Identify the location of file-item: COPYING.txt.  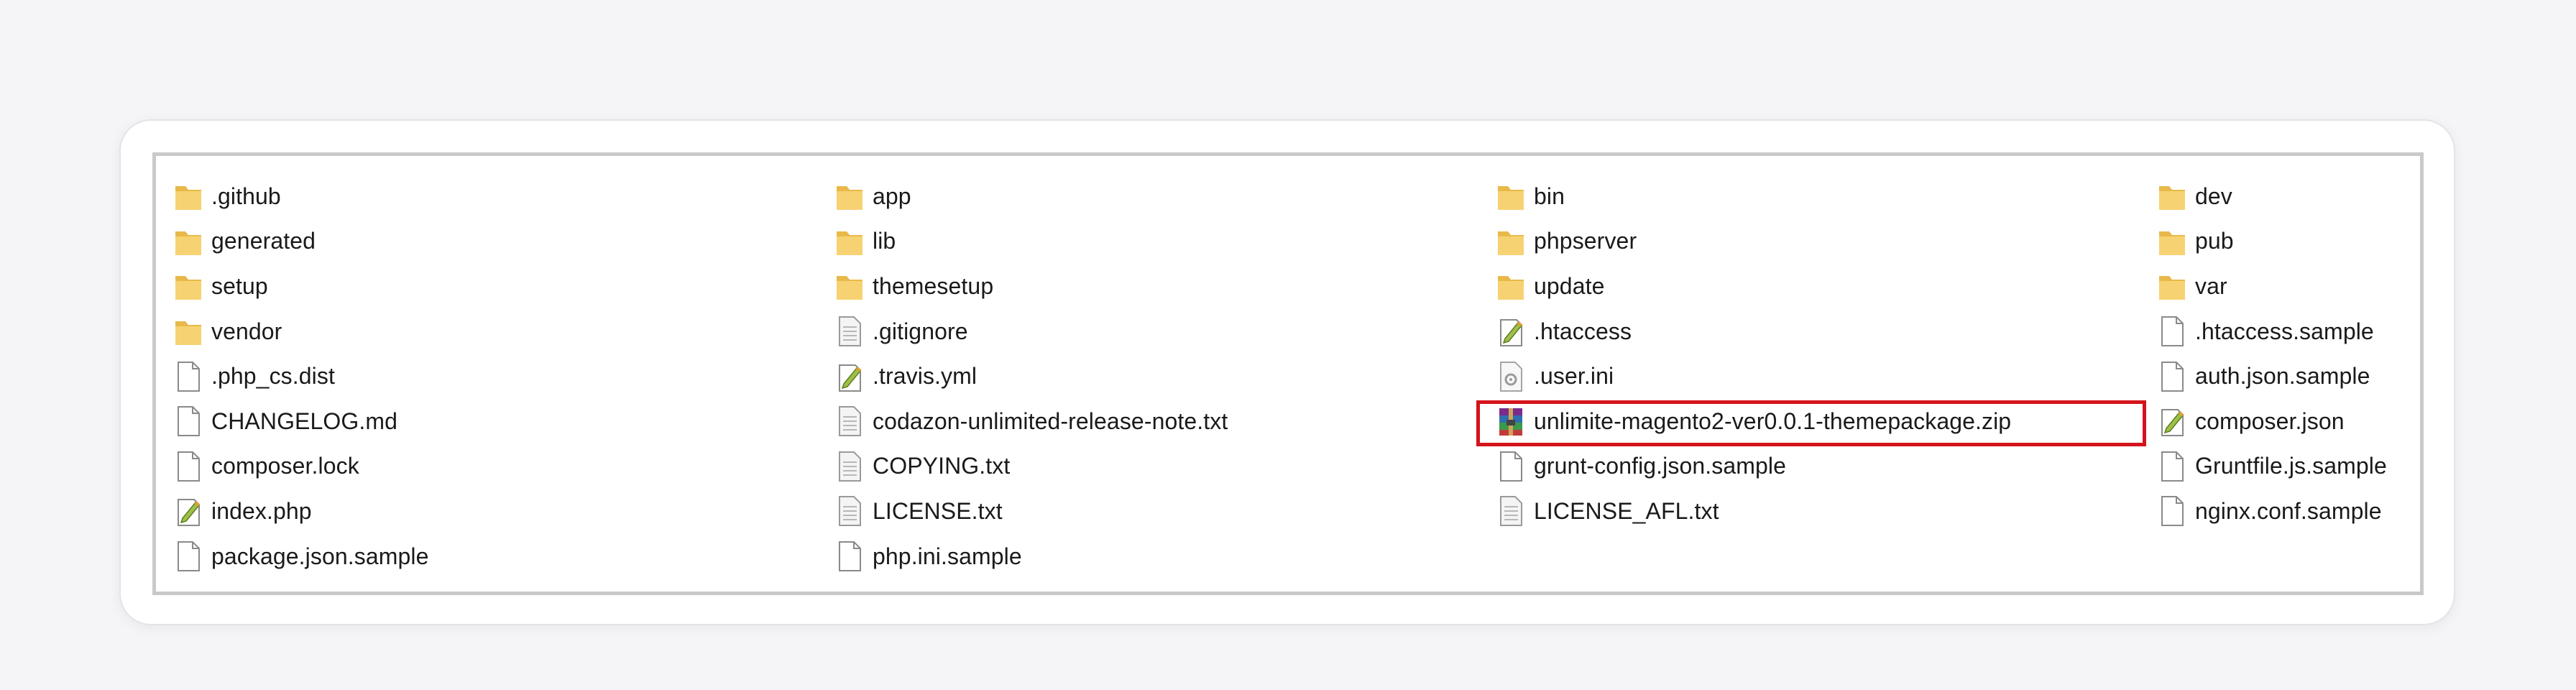
(1165, 466).